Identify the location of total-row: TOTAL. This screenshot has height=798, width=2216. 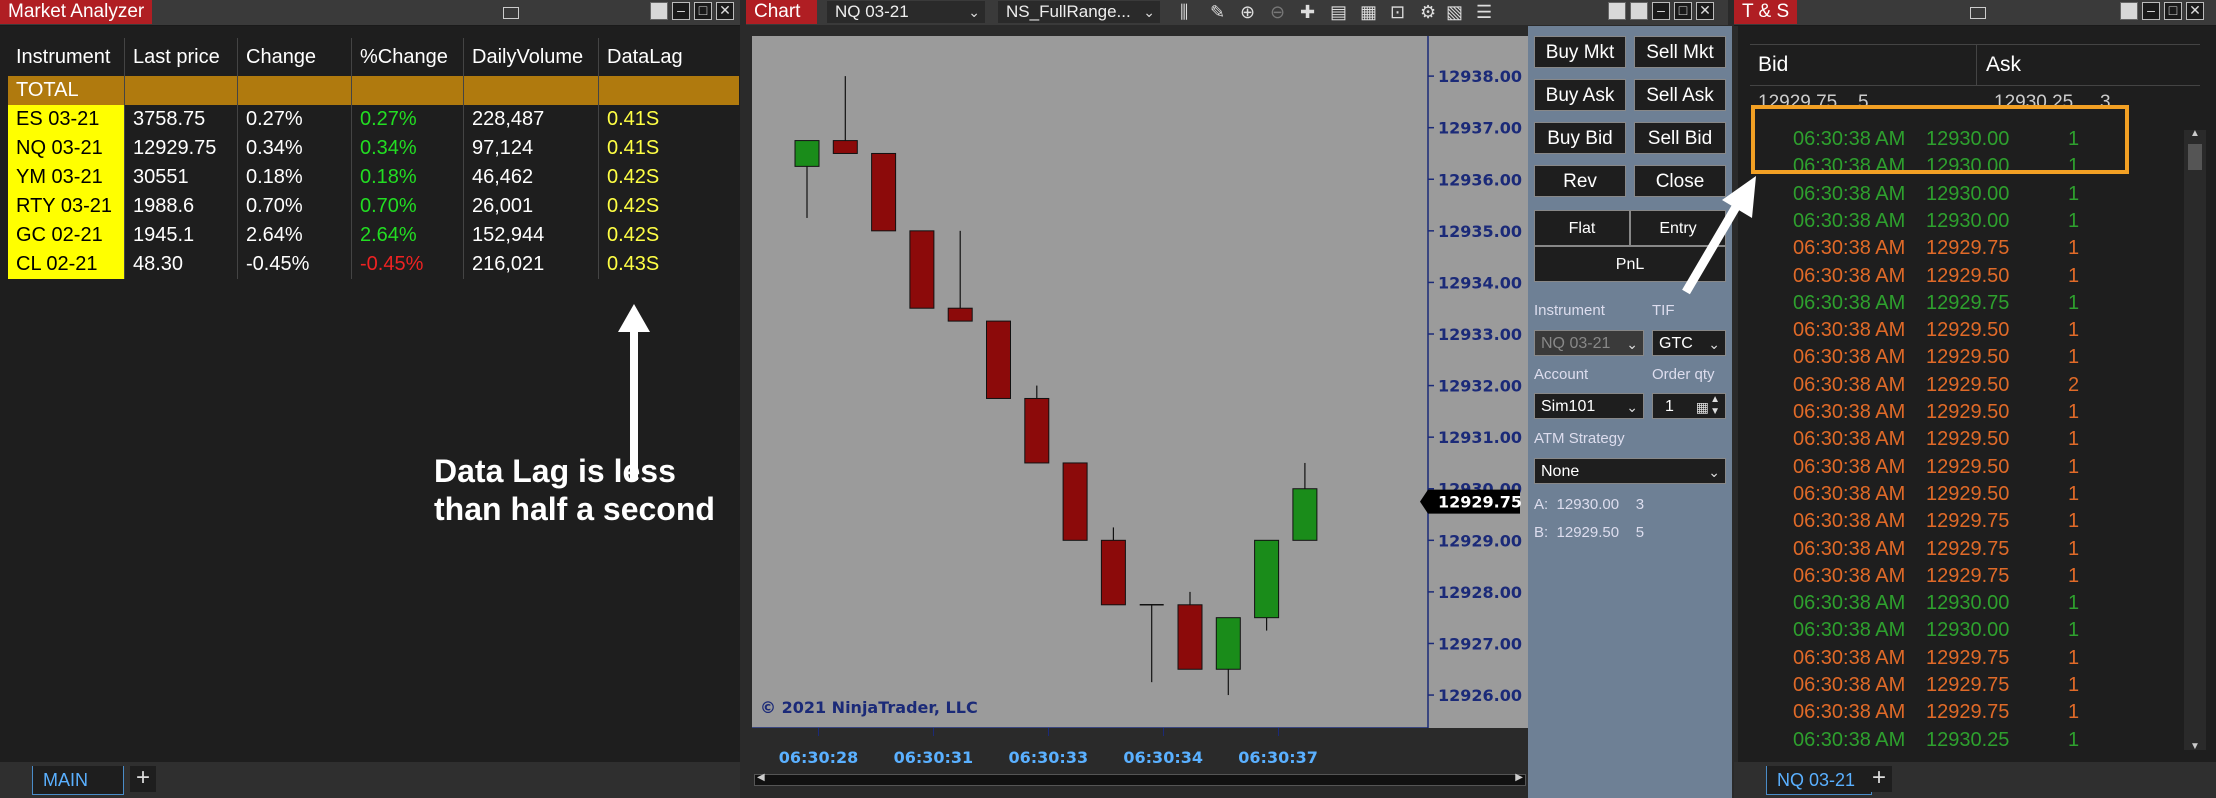
(373, 90).